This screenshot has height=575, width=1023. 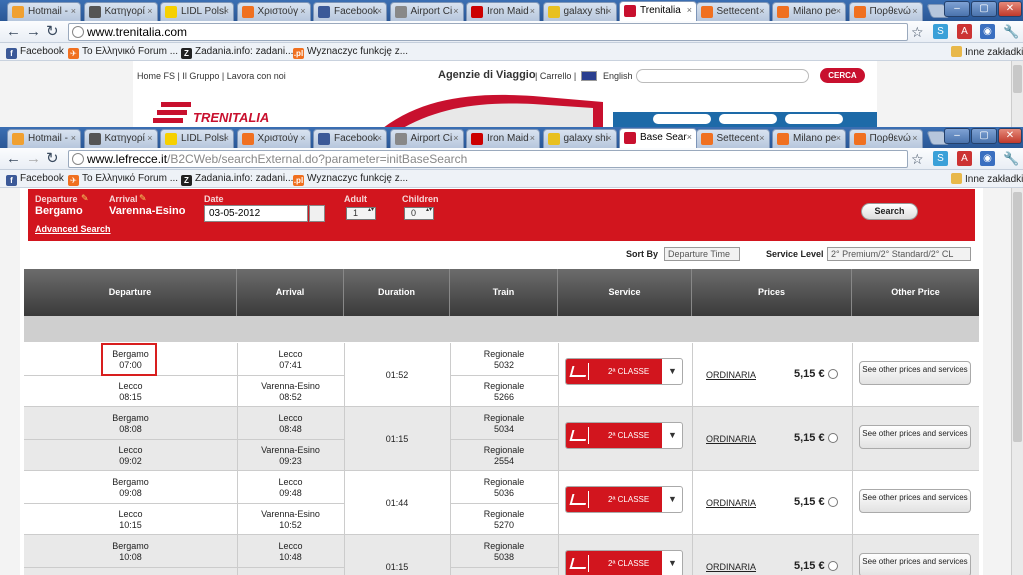 I want to click on calendar-icon, so click(x=317, y=213).